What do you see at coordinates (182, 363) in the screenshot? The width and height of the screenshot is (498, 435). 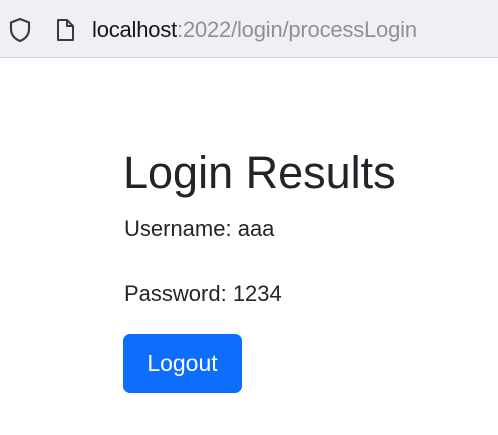 I see `logout-button: Logout` at bounding box center [182, 363].